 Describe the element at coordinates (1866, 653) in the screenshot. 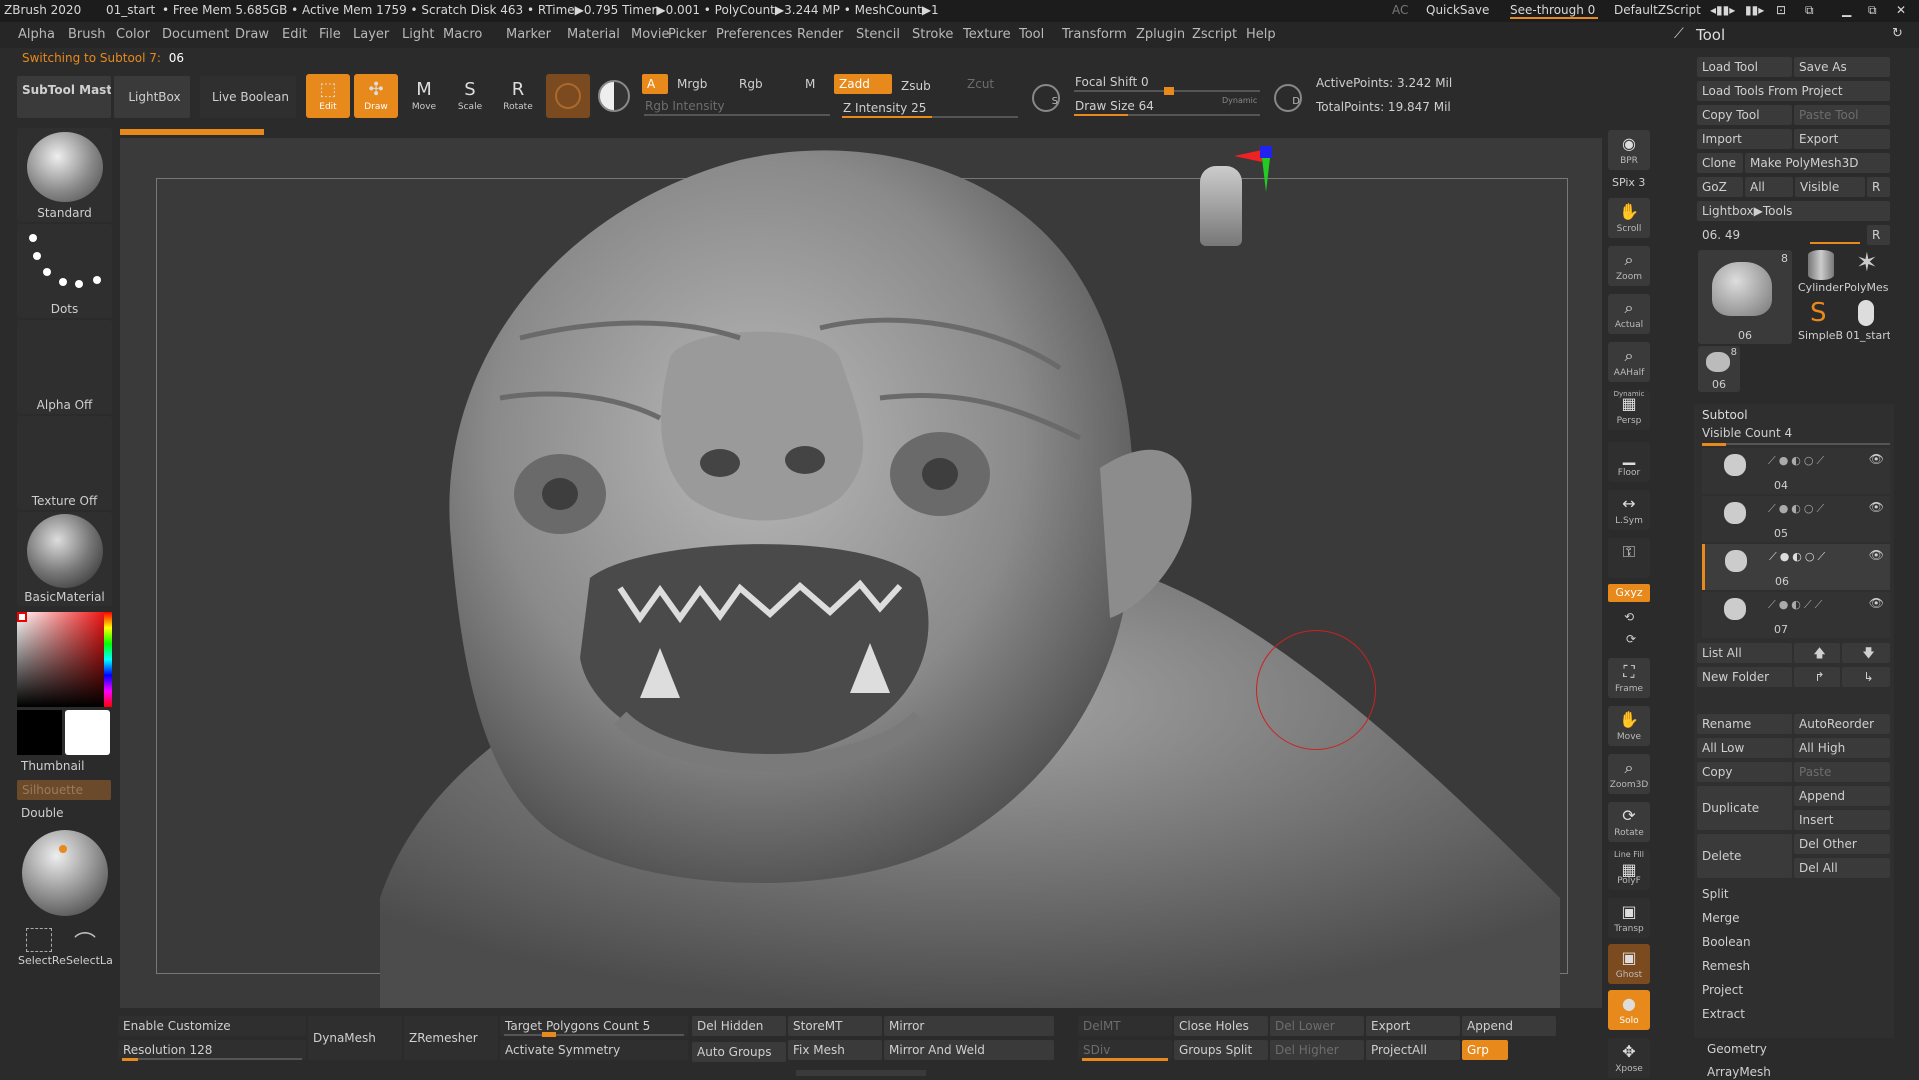

I see `move-down-icon: 🡇` at that location.